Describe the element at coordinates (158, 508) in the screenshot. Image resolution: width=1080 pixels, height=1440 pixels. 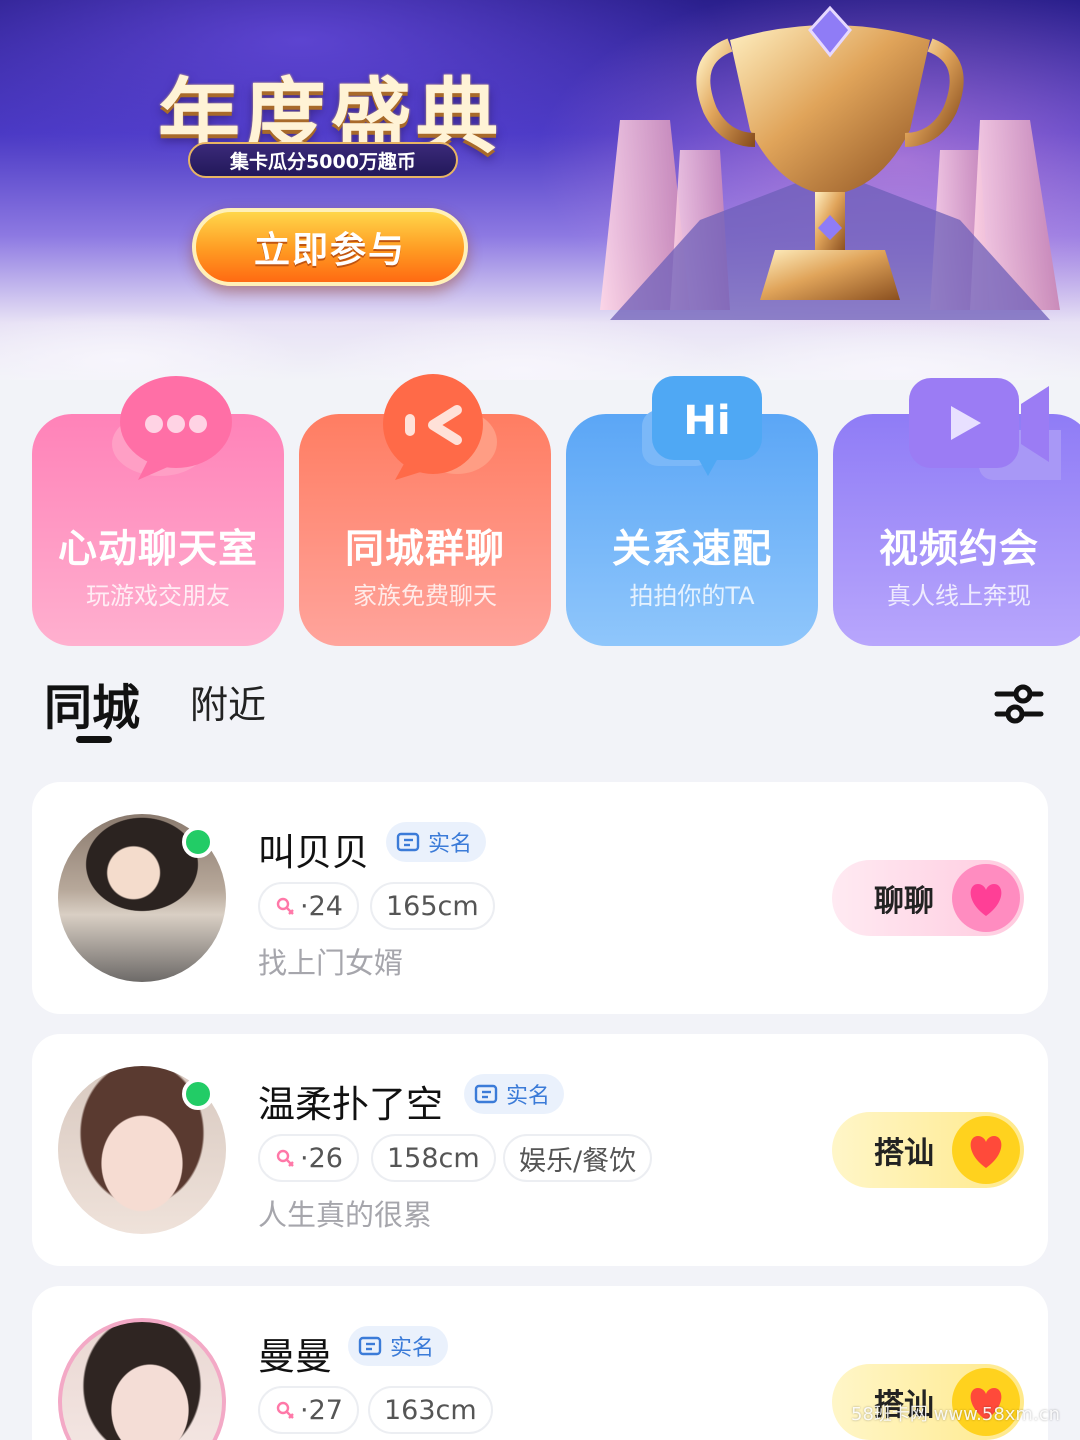
I see `feature-card-chatroom: 心动聊天室 玩游戏交朋友` at that location.